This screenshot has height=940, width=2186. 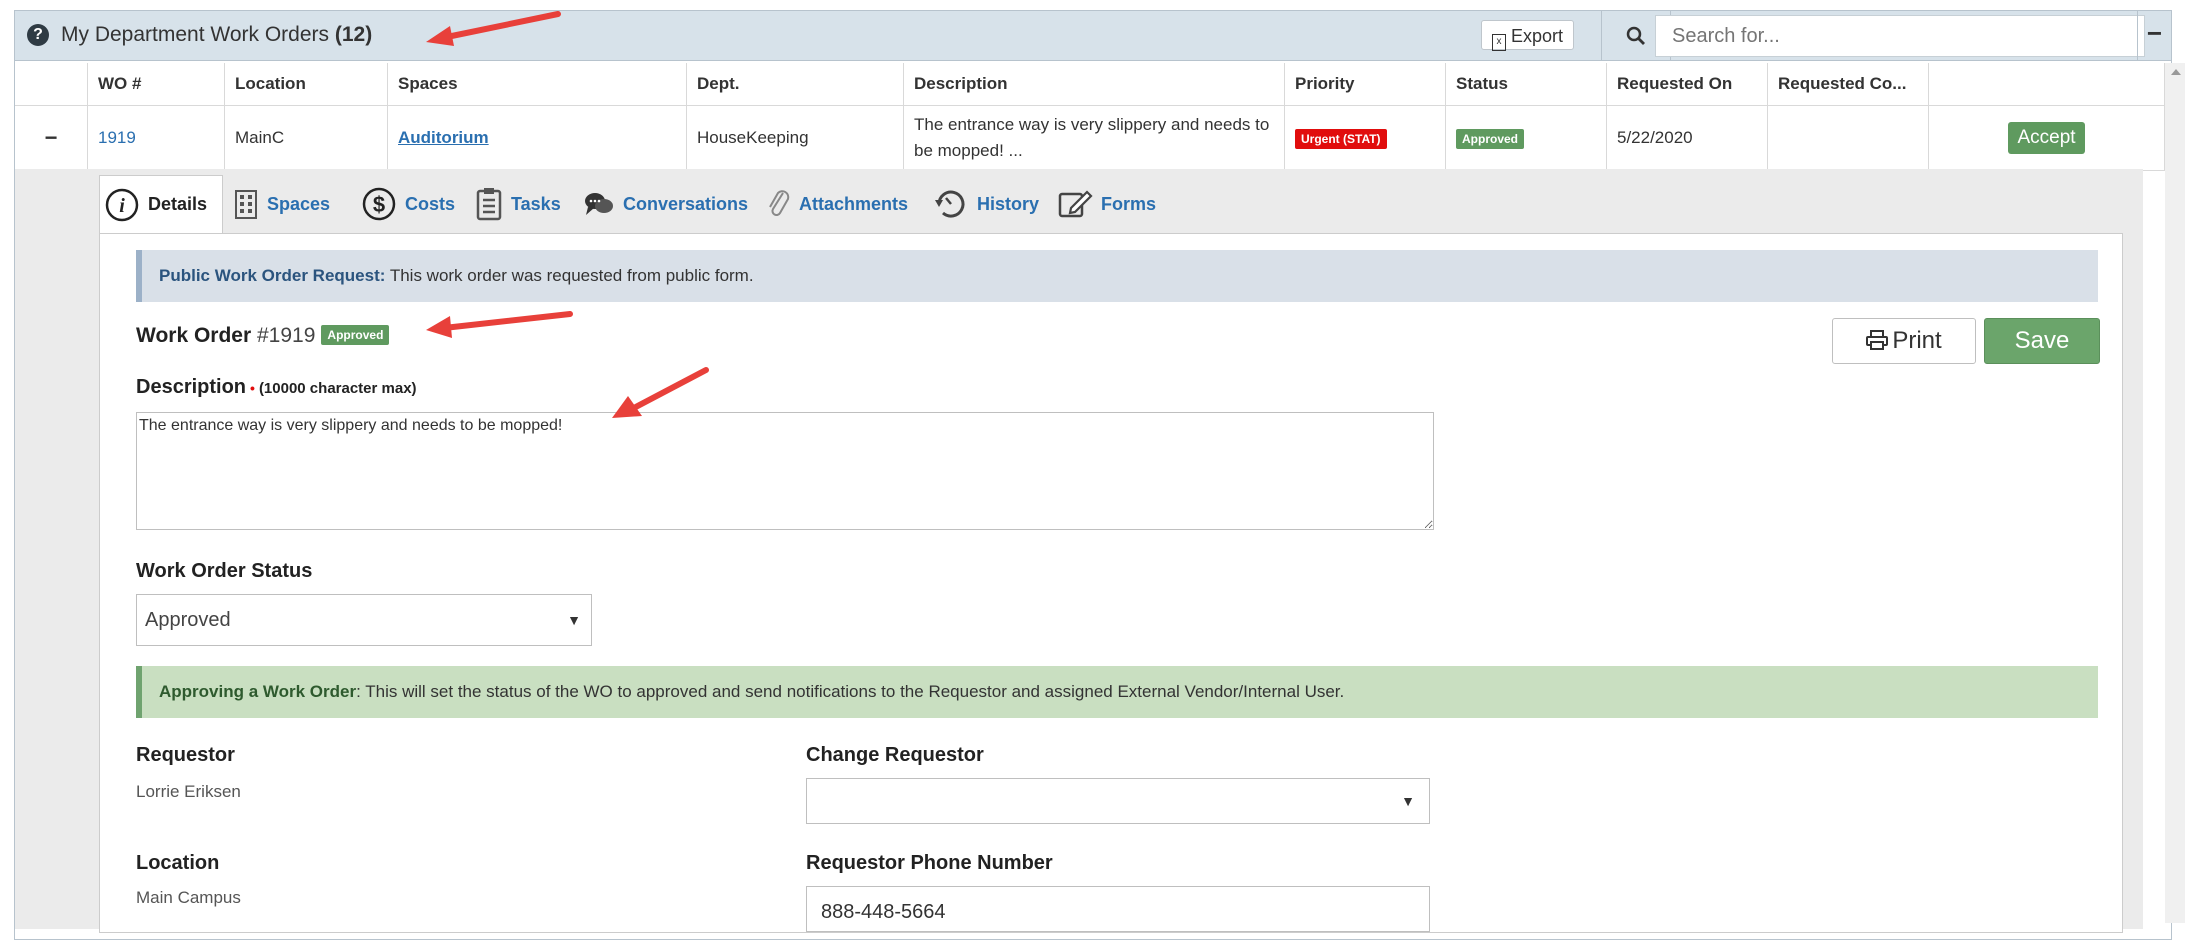 What do you see at coordinates (299, 203) in the screenshot?
I see `tab-spaces-label: Spaces` at bounding box center [299, 203].